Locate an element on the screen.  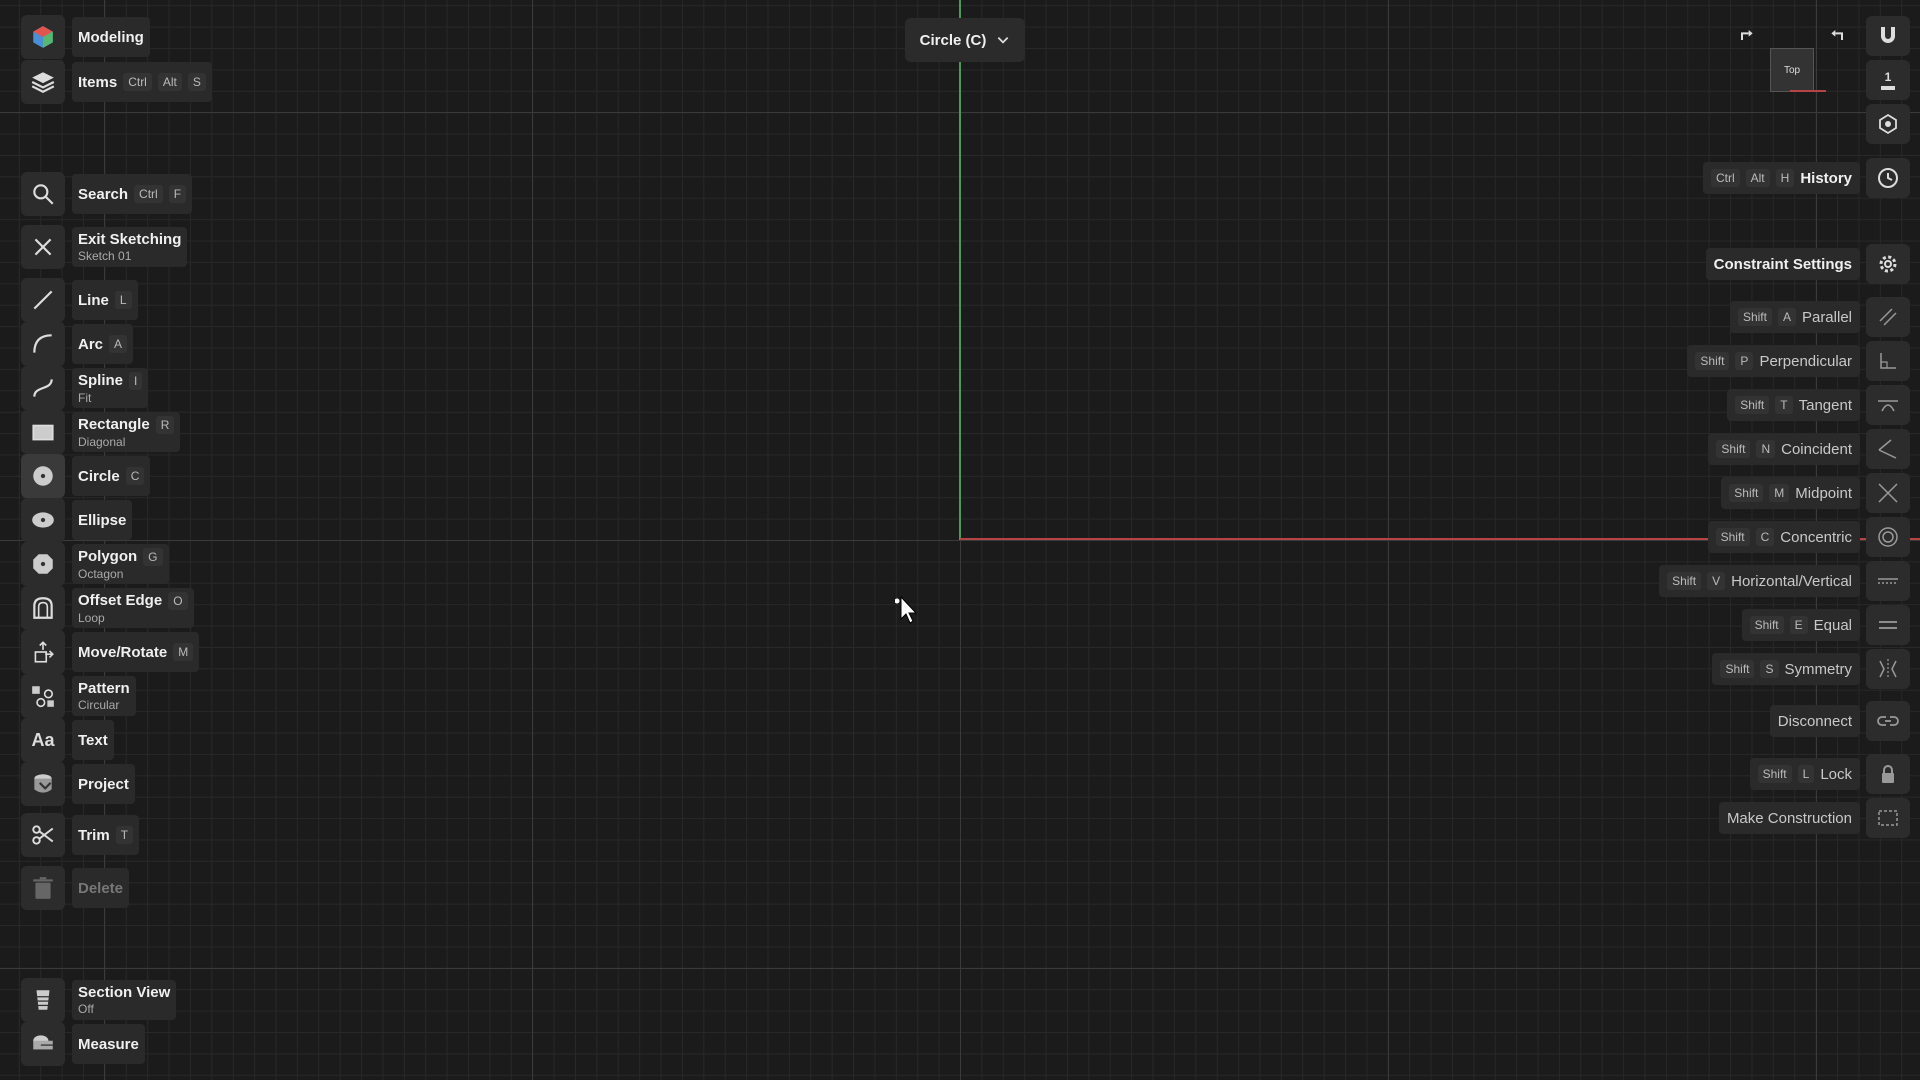
history-label: Ctrl Alt H History is located at coordinates (1781, 178).